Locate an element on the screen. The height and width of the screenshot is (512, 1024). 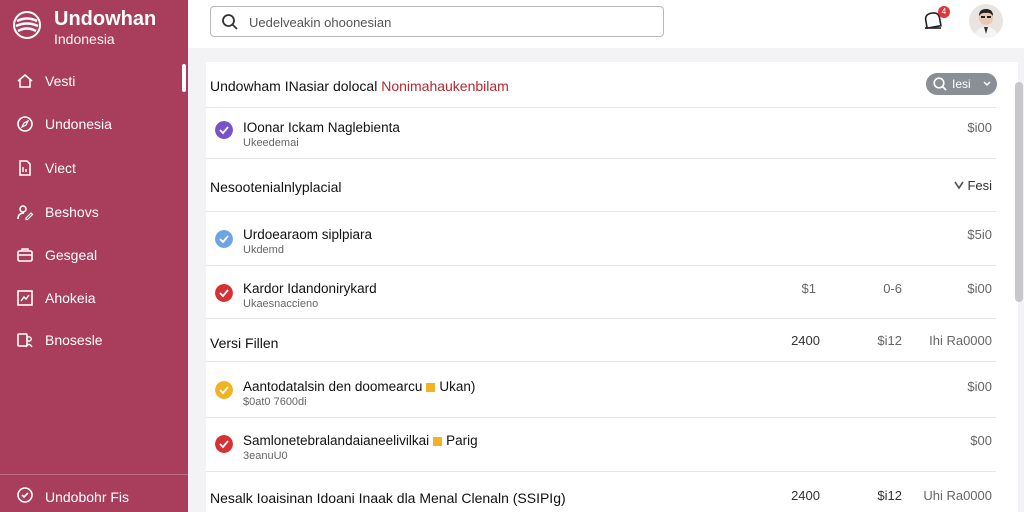
filter-label: Iesi is located at coordinates (961, 84).